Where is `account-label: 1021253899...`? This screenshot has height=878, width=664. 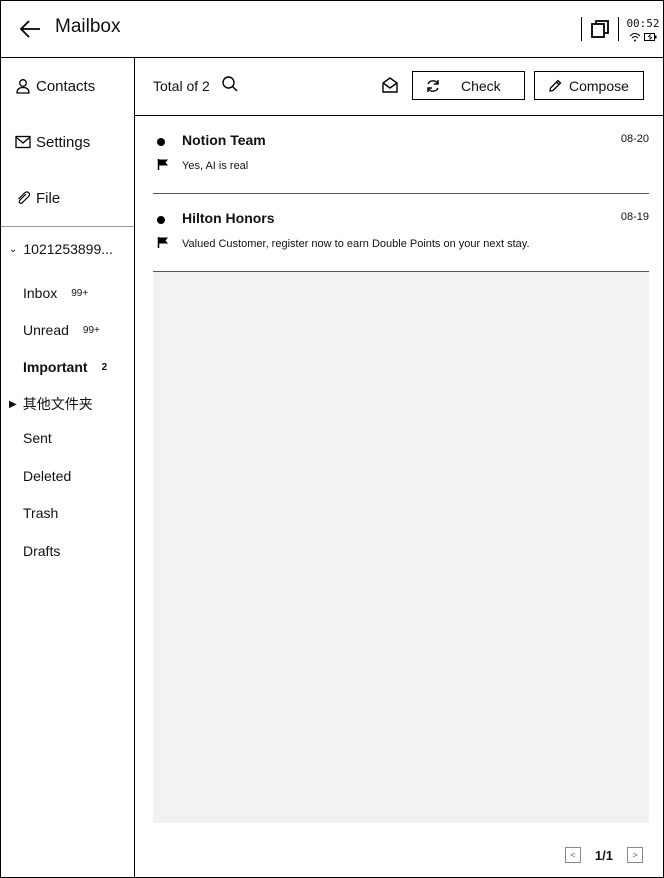 account-label: 1021253899... is located at coordinates (68, 249).